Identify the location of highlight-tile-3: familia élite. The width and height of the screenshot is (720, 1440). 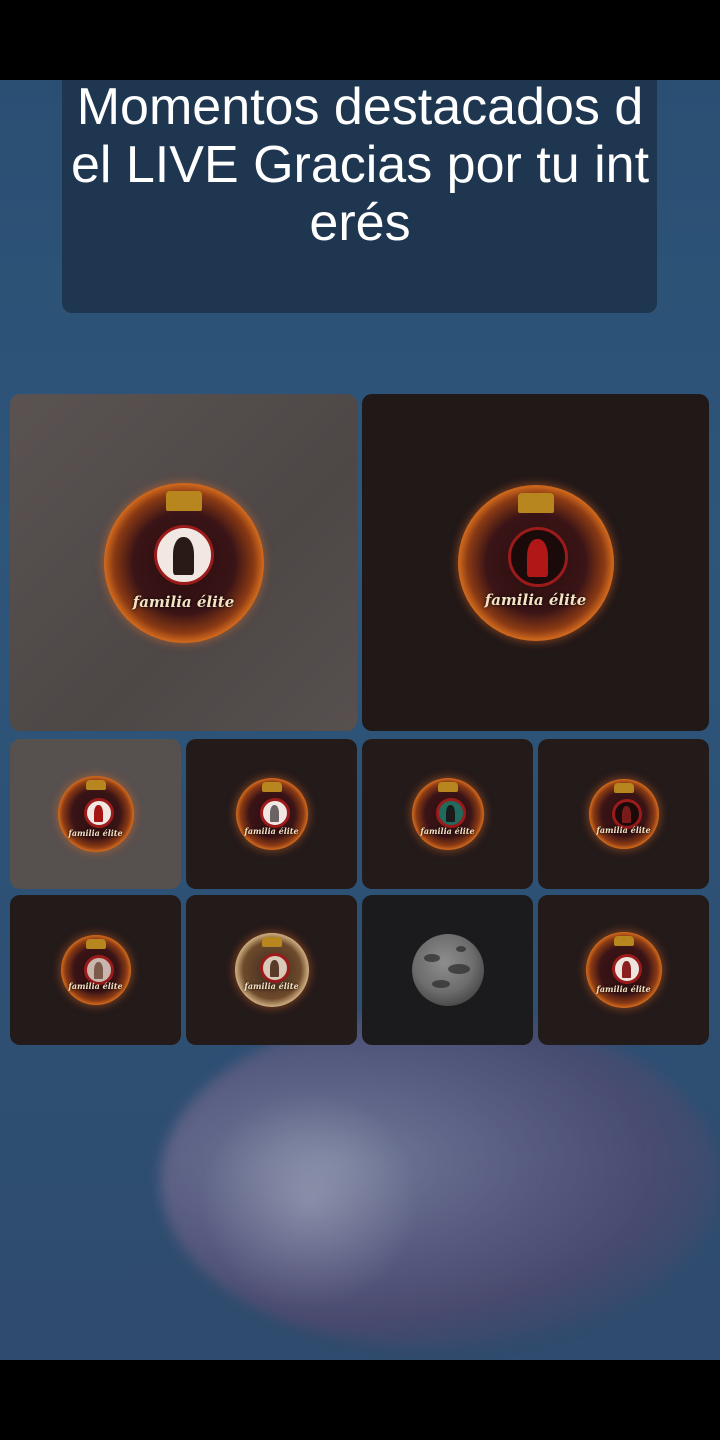
(95, 814).